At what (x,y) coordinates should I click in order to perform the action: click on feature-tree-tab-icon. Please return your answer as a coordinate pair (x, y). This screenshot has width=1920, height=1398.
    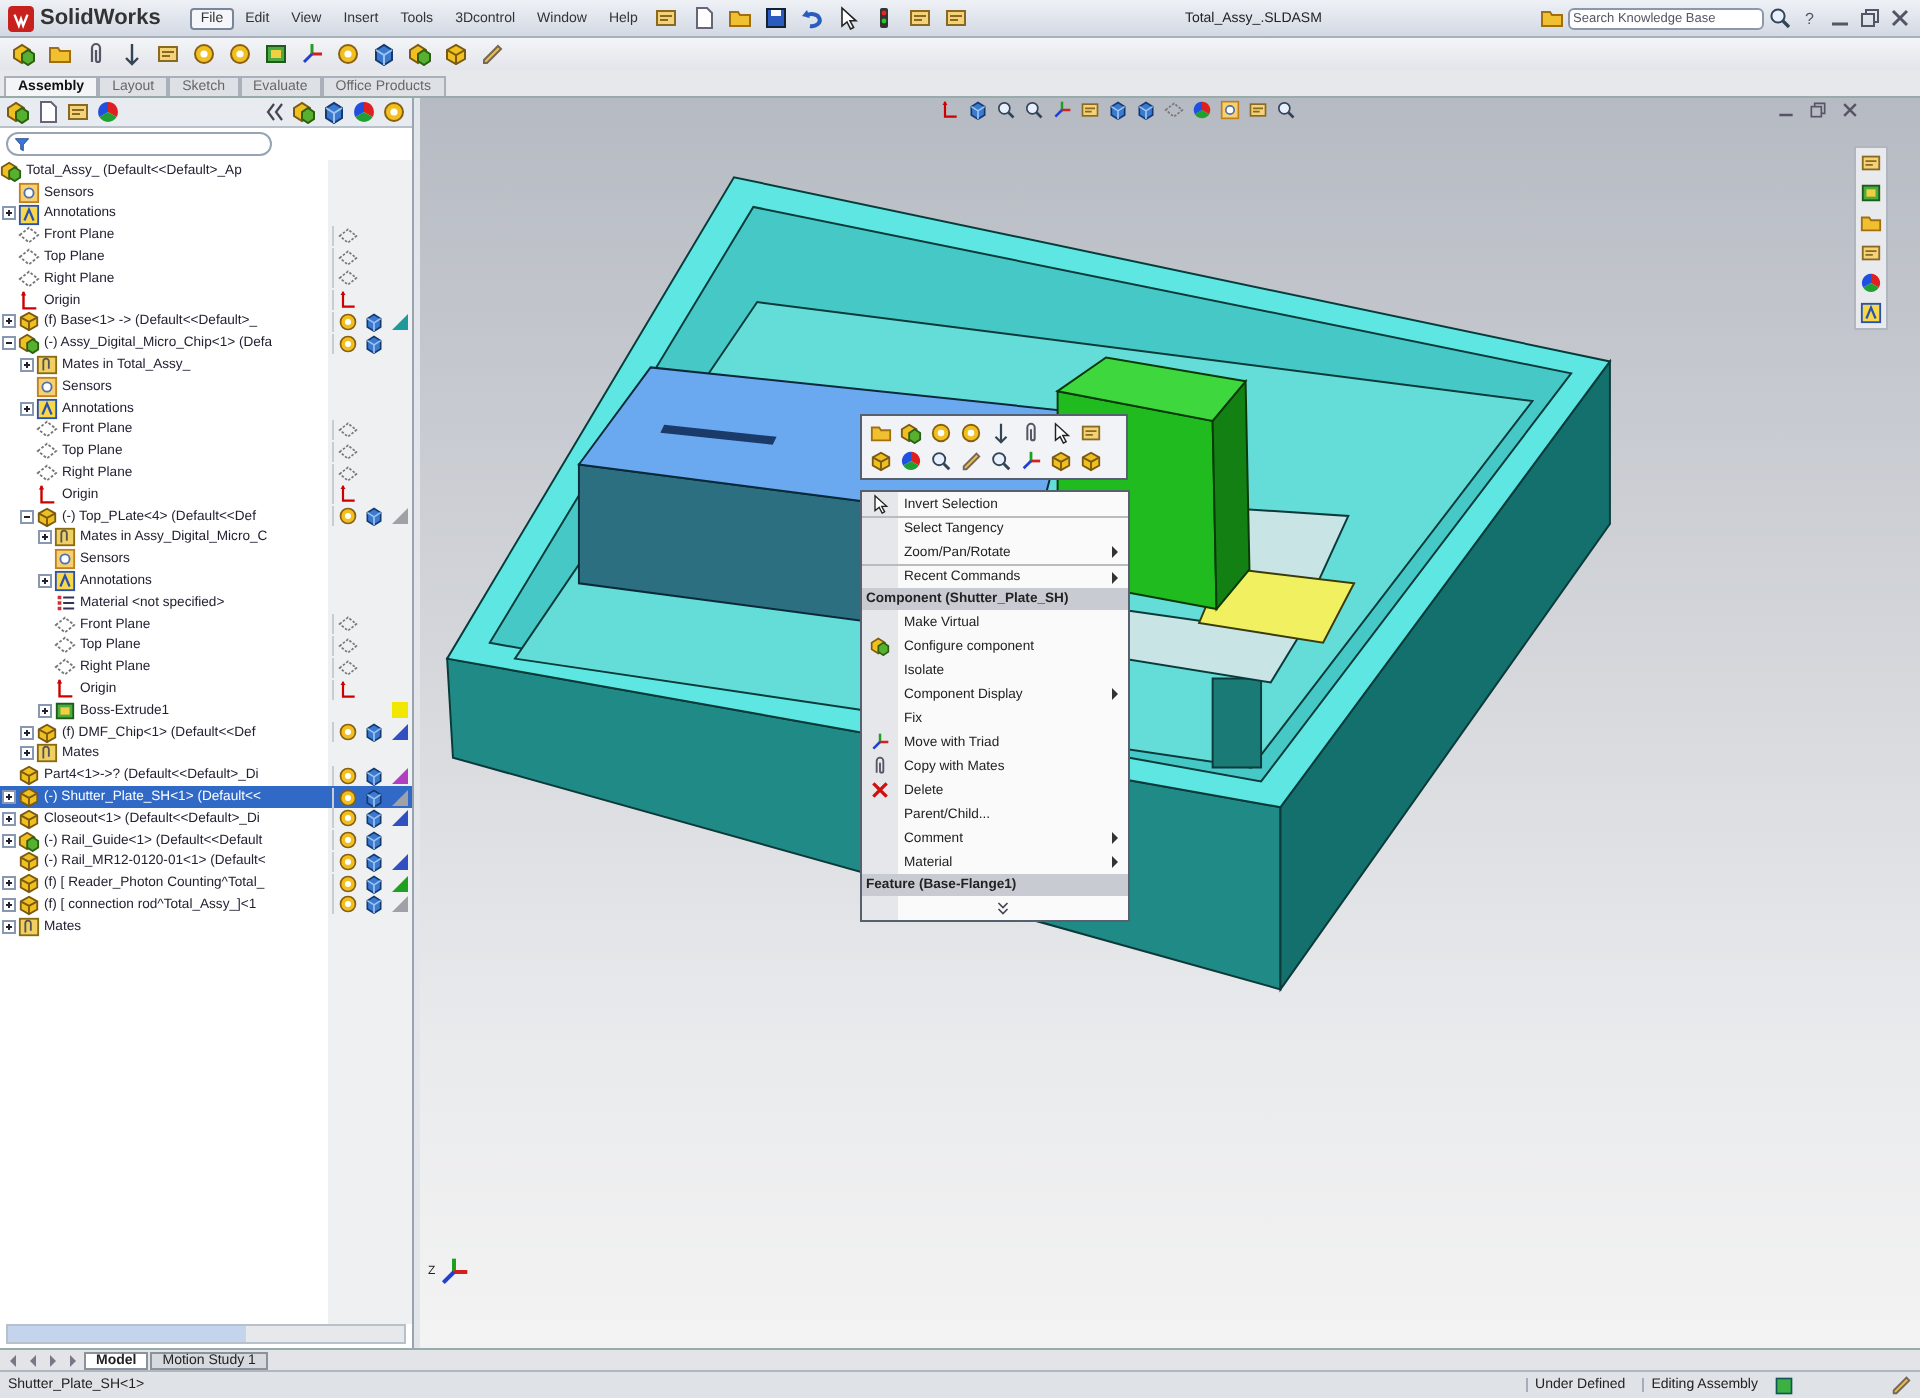
    Looking at the image, I should click on (18, 112).